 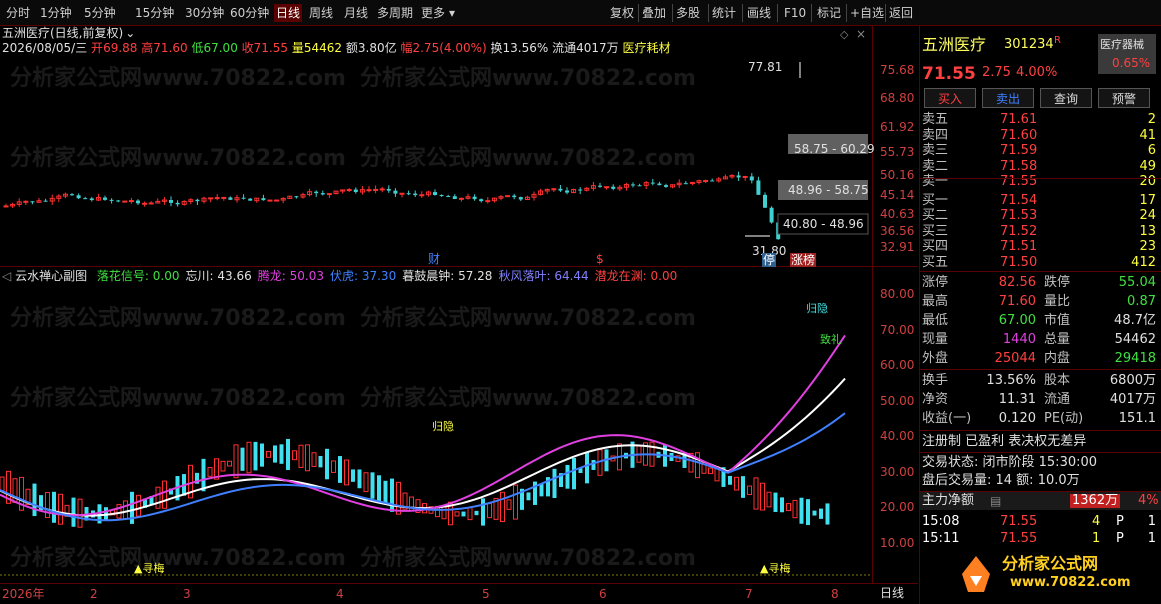 I want to click on sub-chart-title: 云水禅心副图, so click(x=51, y=276).